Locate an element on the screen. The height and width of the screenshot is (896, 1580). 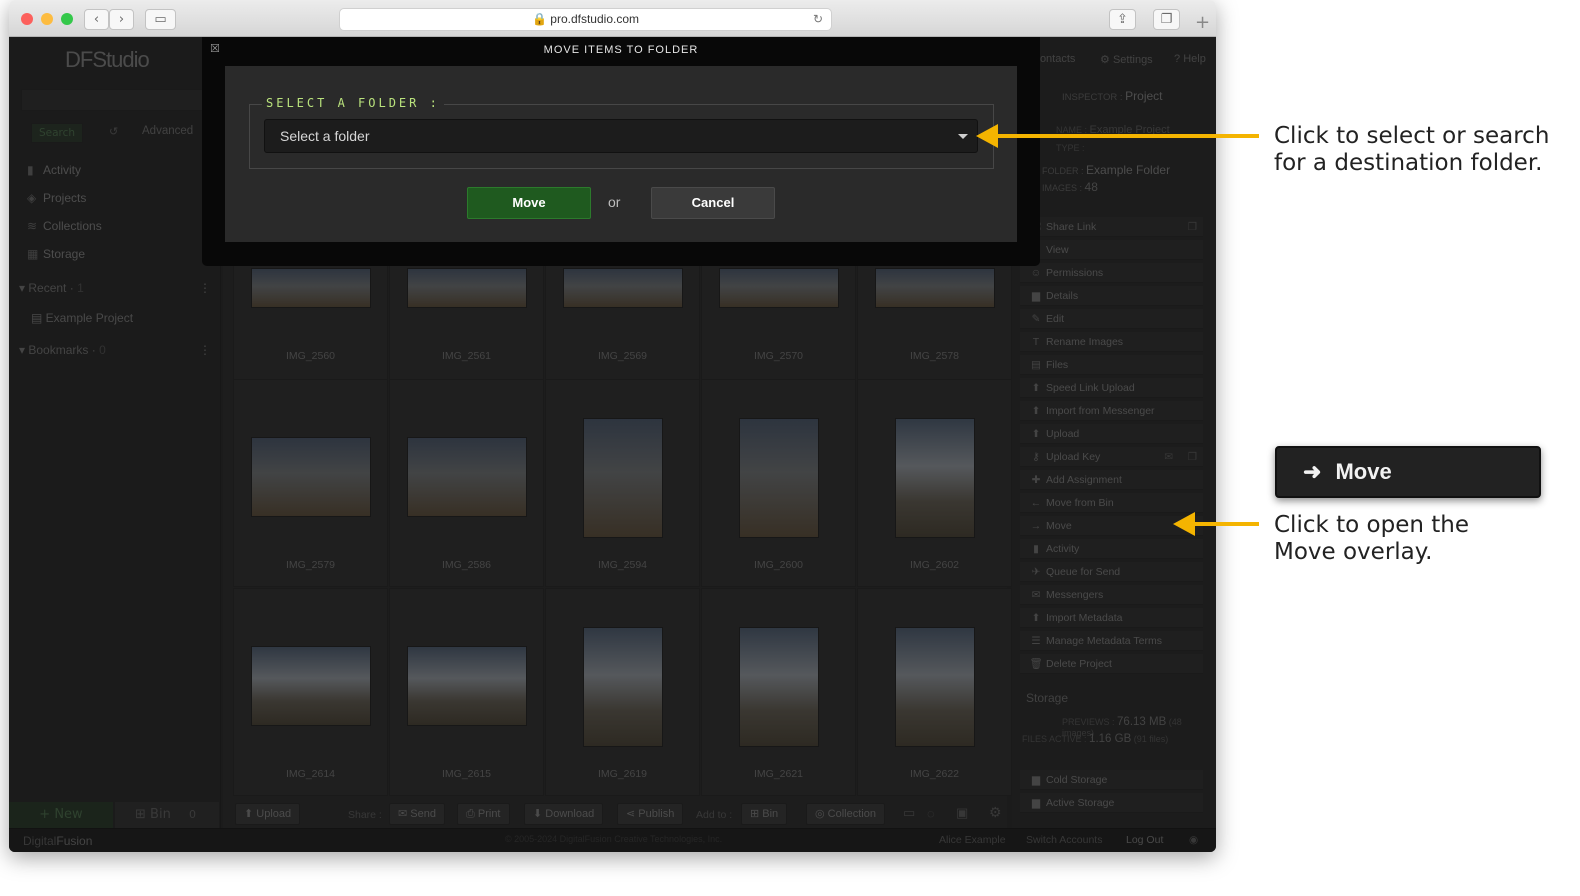
move-button-callout: ➜ Move is located at coordinates (1408, 472).